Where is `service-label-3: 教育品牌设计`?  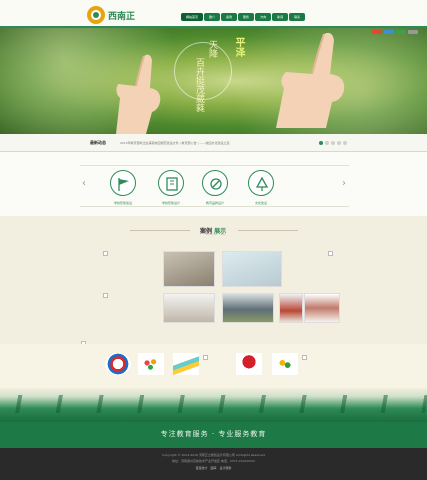 service-label-3: 教育品牌设计 is located at coordinates (214, 203).